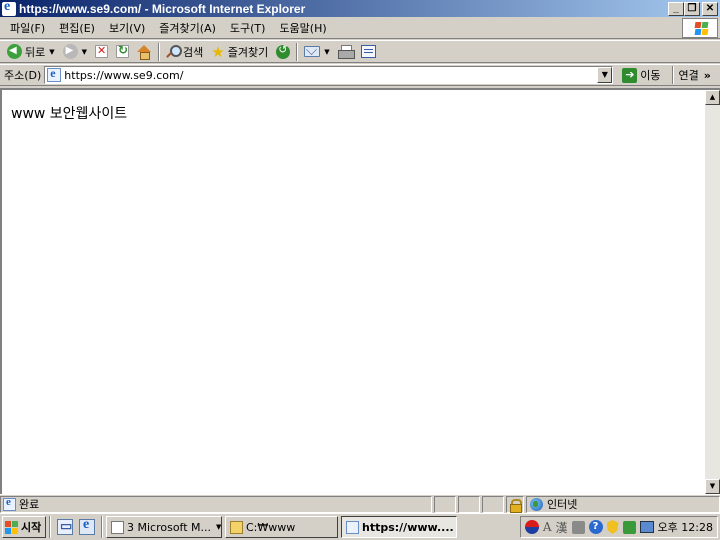  I want to click on mail-button: ▼, so click(316, 52).